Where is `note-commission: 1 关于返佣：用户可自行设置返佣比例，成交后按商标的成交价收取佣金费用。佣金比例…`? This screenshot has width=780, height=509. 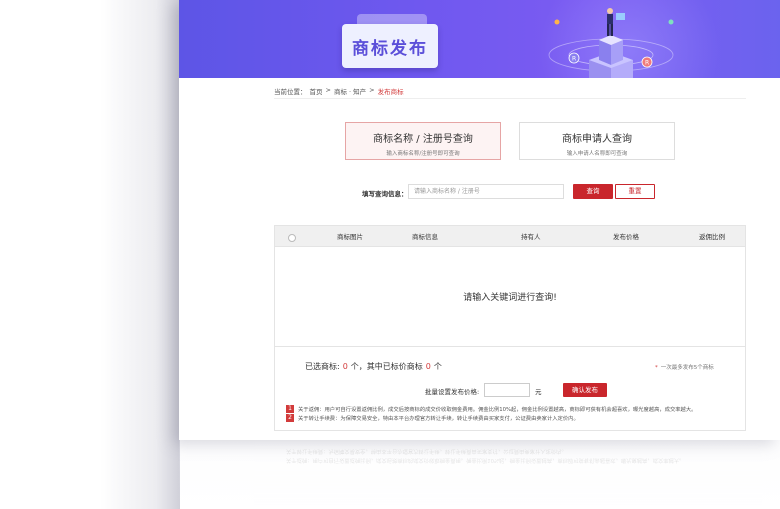
note-commission: 1 关于返佣：用户可自行设置返佣比例，成交后按商标的成交价收取佣金费用。佣金比例… is located at coordinates (491, 409).